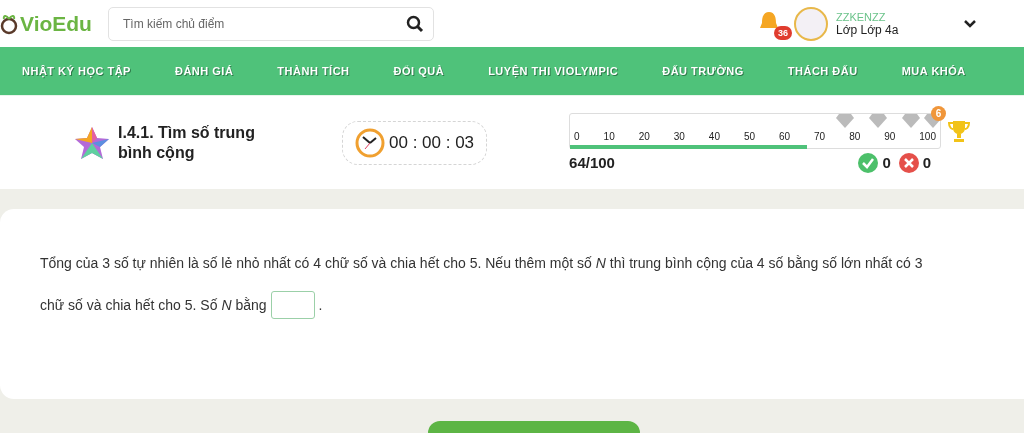 The width and height of the screenshot is (1024, 433). What do you see at coordinates (320, 305) in the screenshot?
I see `question-period: .` at bounding box center [320, 305].